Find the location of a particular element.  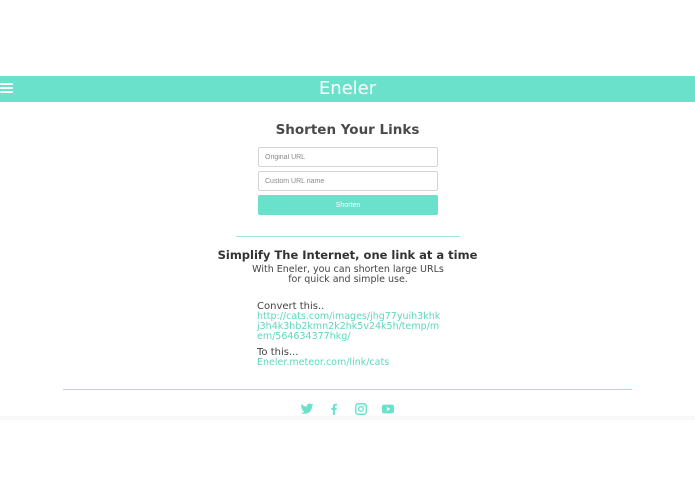

twitter-icon is located at coordinates (307, 409).